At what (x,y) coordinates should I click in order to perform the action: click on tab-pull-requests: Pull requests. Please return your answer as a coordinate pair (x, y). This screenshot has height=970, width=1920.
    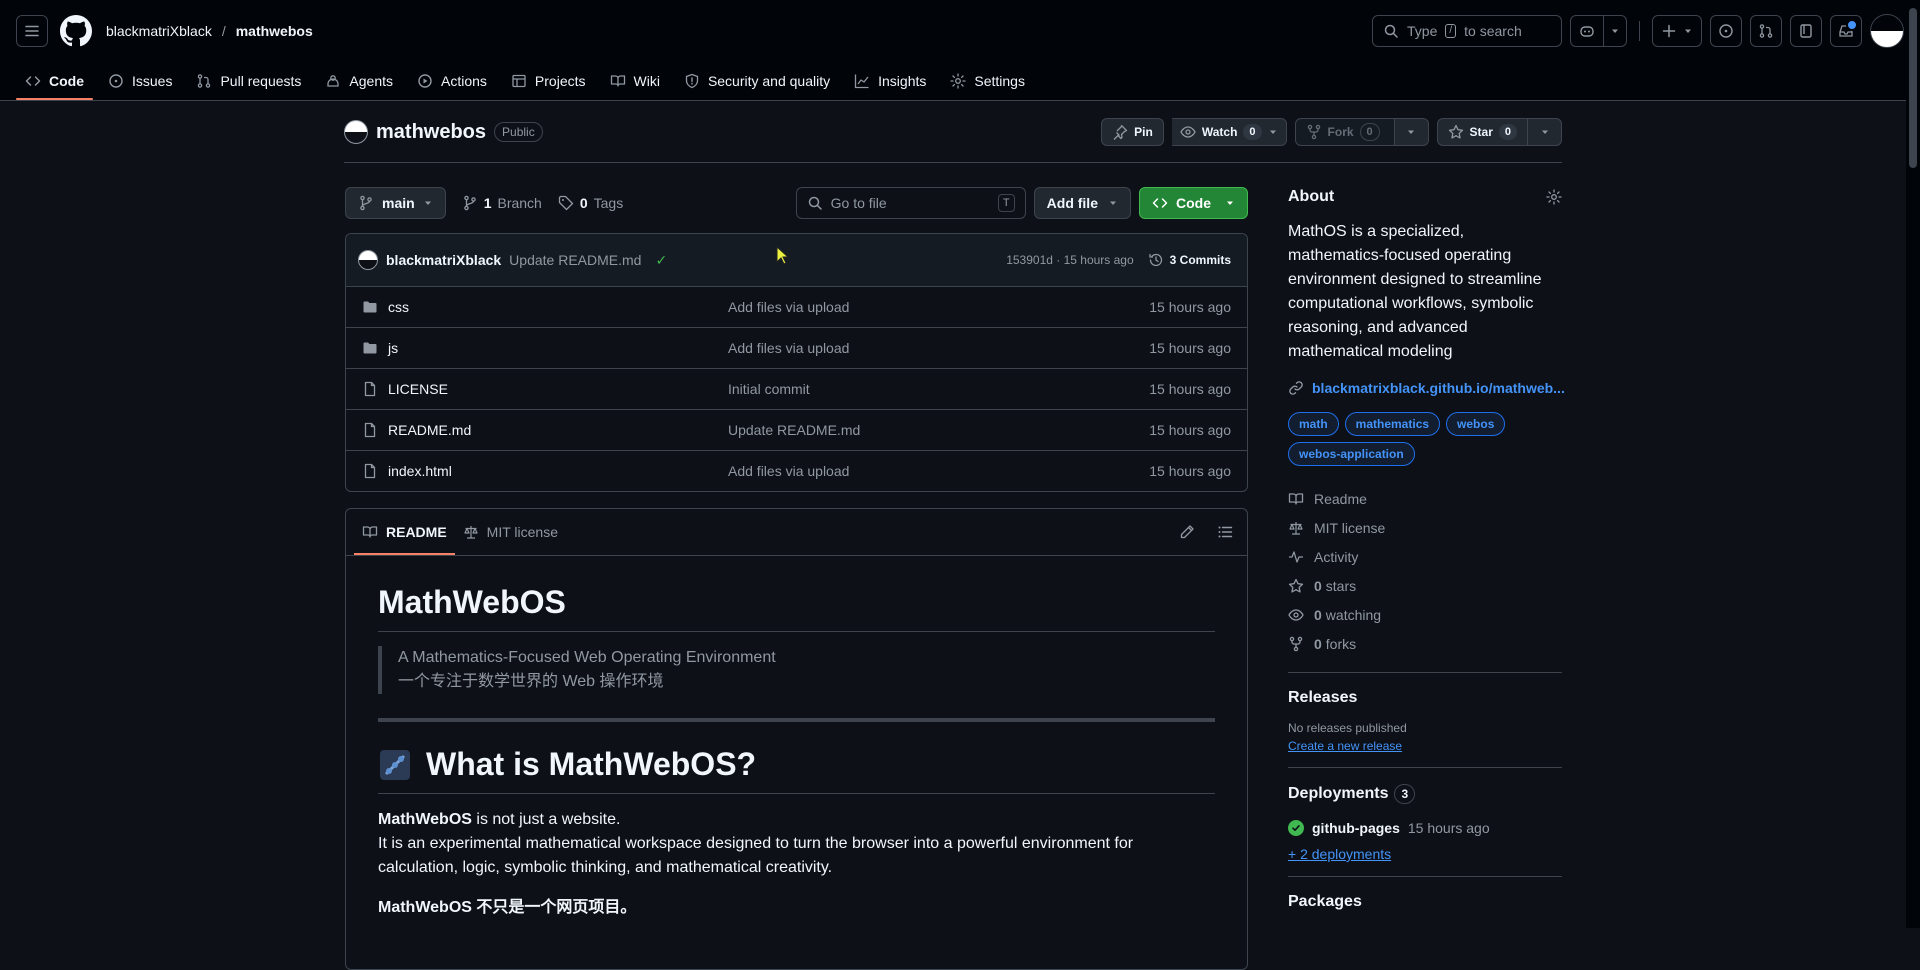
    Looking at the image, I should click on (248, 81).